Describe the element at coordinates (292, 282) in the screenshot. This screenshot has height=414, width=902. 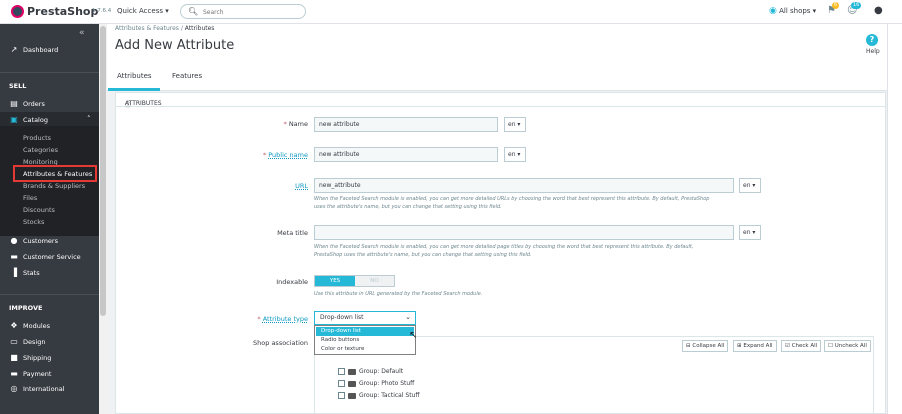
I see `indexable-label: Indexable` at that location.